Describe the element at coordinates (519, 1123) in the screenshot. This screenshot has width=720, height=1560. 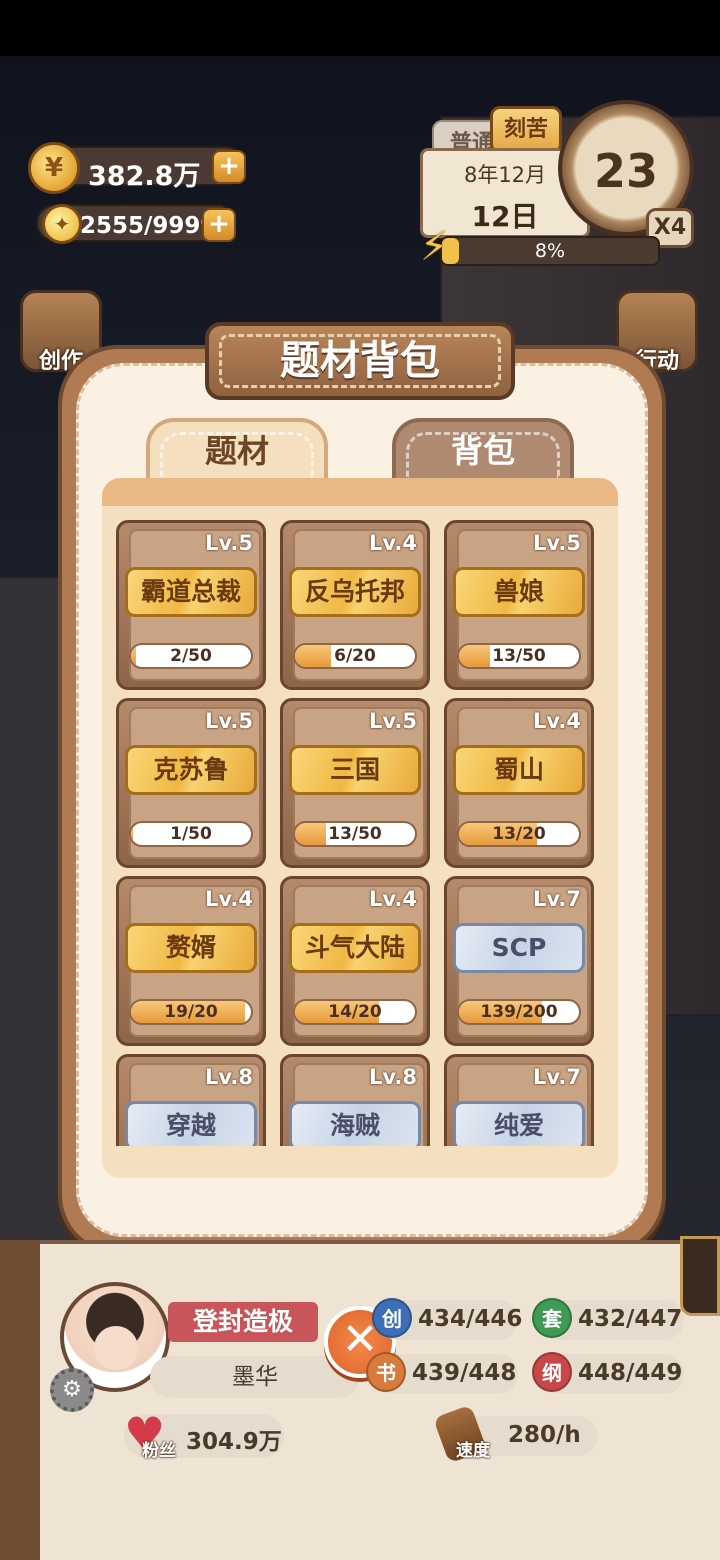
I see `card-topic-name: 纯爱` at that location.